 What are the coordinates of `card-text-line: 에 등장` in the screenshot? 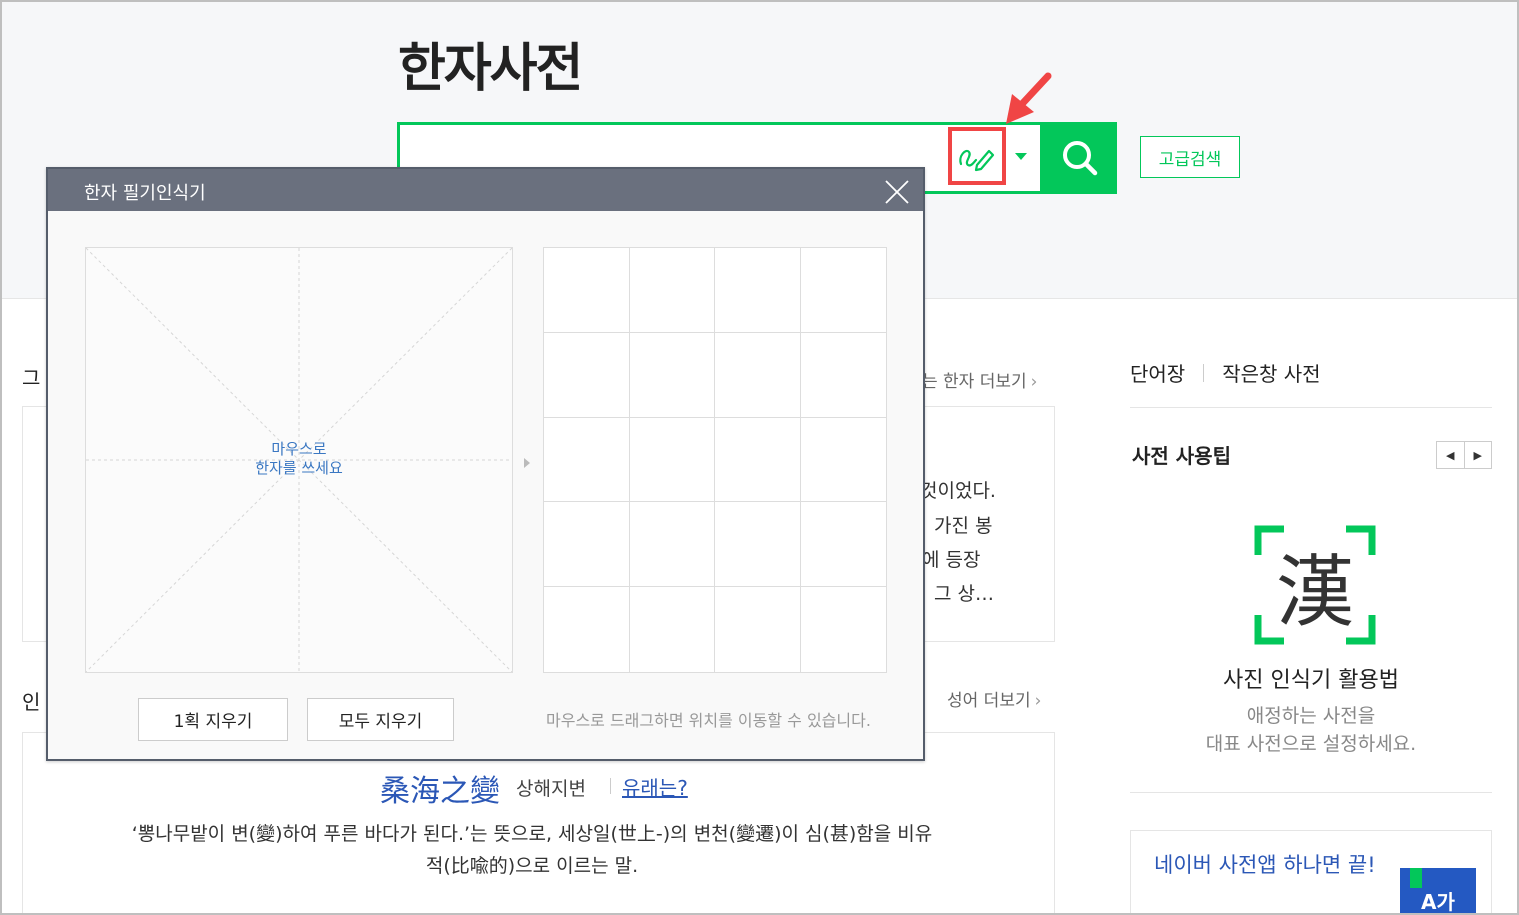 It's located at (951, 560).